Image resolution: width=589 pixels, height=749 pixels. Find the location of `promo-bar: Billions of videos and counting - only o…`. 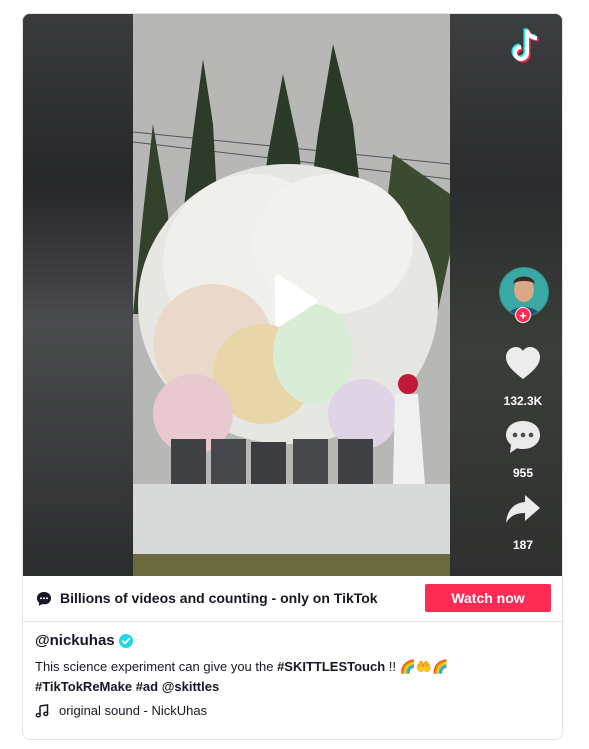

promo-bar: Billions of videos and counting - only o… is located at coordinates (292, 599).